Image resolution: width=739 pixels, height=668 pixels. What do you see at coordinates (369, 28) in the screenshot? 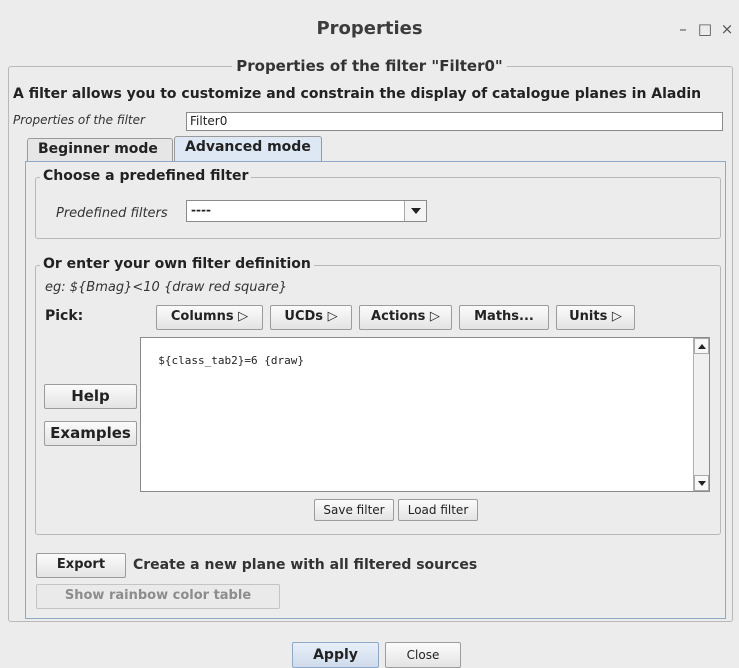
I see `window-title: Properties` at bounding box center [369, 28].